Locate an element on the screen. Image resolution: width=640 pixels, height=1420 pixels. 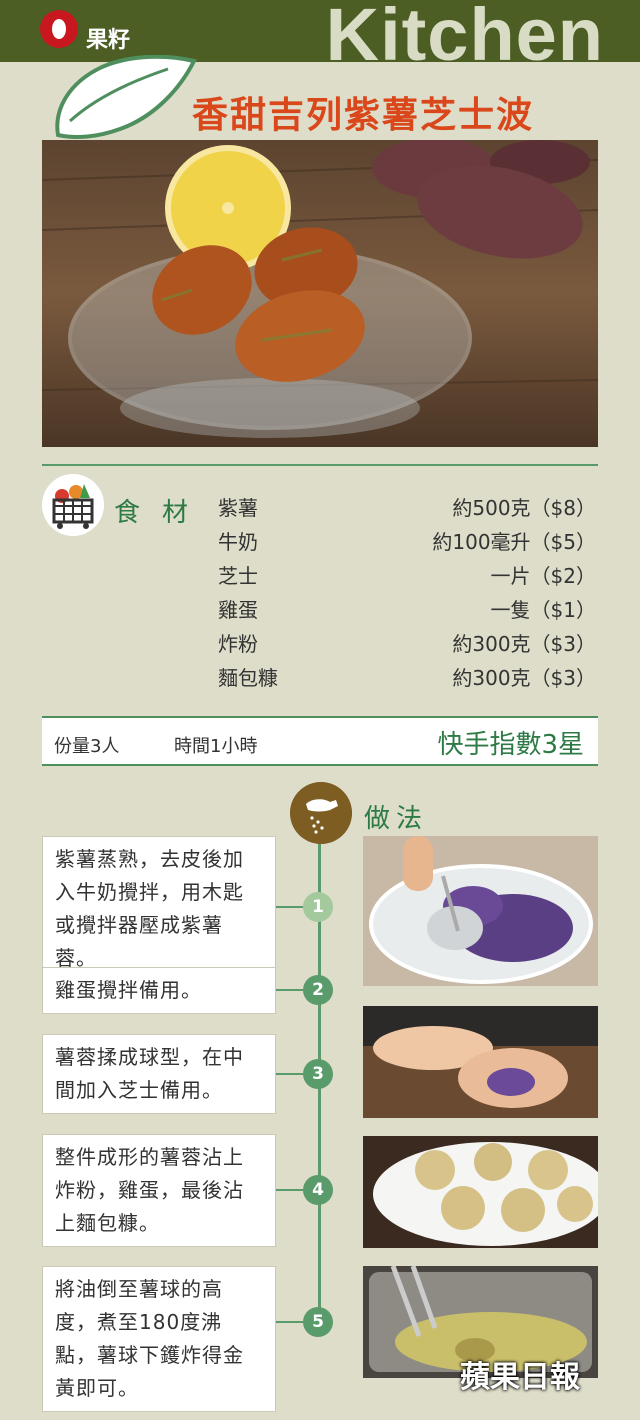
step-number-4: 4 is located at coordinates (318, 1190).